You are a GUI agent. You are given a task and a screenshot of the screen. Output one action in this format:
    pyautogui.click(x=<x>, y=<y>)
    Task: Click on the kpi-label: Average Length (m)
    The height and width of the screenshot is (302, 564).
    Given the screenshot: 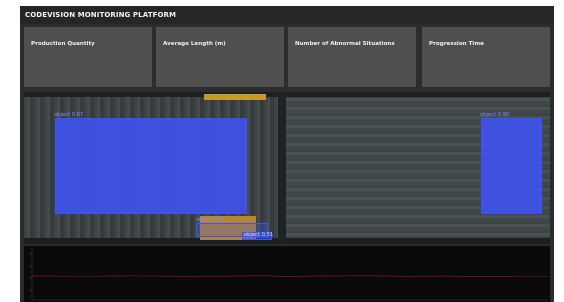 What is the action you would take?
    pyautogui.click(x=194, y=44)
    